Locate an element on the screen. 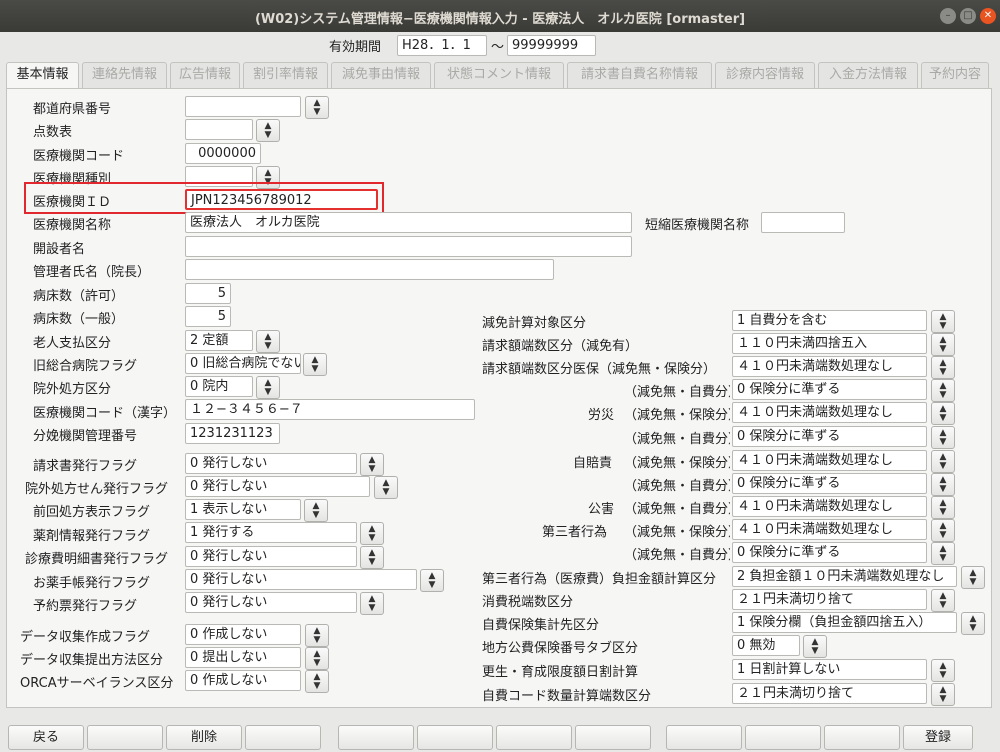  round-ins-spinner: ▲ ▼ is located at coordinates (943, 367).